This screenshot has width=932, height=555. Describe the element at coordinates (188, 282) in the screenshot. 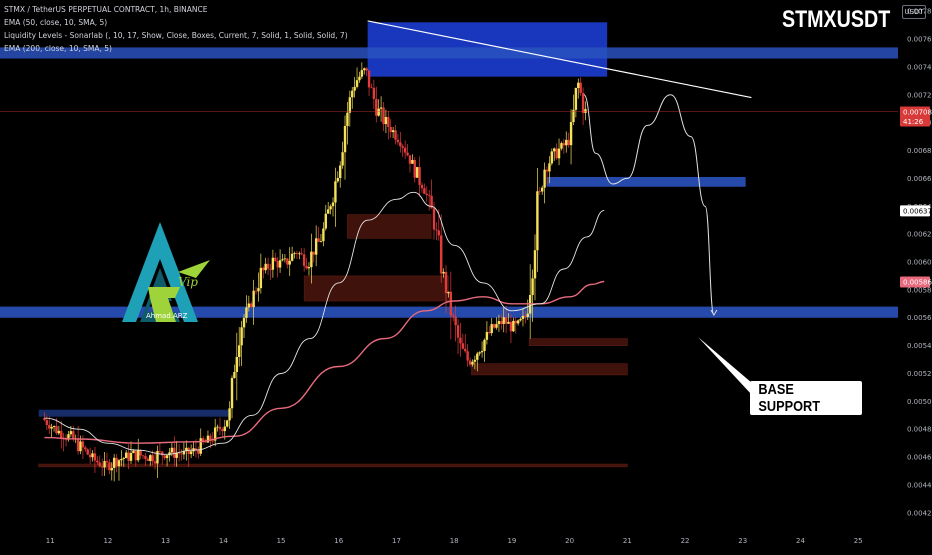

I see `logo-vip-text: Vip` at that location.